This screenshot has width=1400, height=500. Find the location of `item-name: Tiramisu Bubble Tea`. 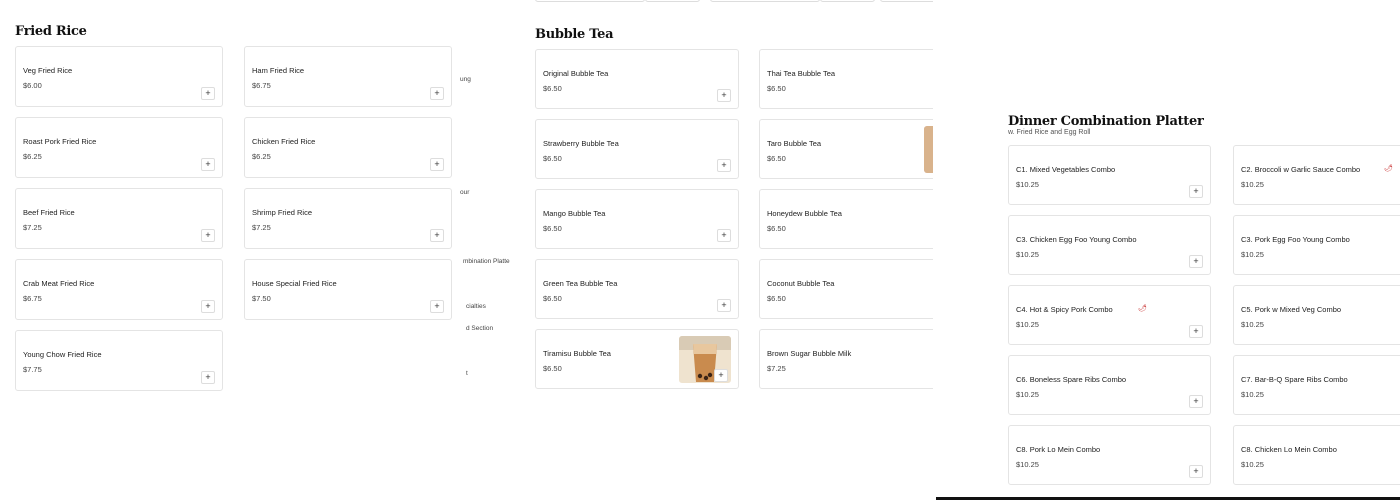

item-name: Tiramisu Bubble Tea is located at coordinates (577, 353).